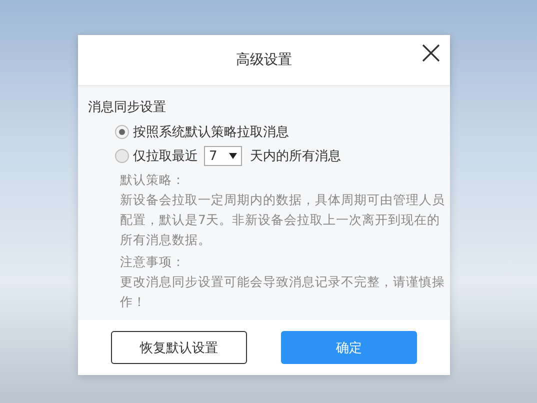 The image size is (537, 403). What do you see at coordinates (153, 180) in the screenshot?
I see `note-heading: 默认策略：` at bounding box center [153, 180].